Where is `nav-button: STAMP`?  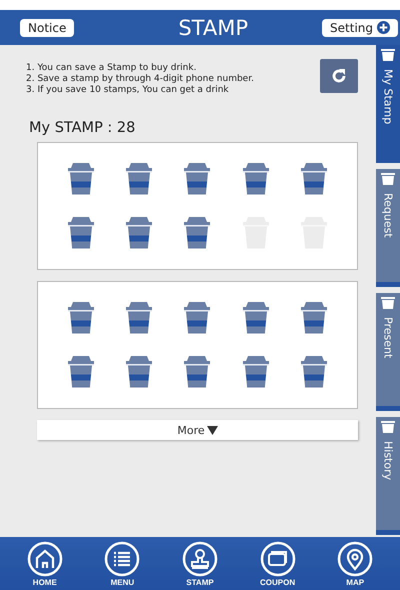
nav-button: STAMP is located at coordinates (200, 563).